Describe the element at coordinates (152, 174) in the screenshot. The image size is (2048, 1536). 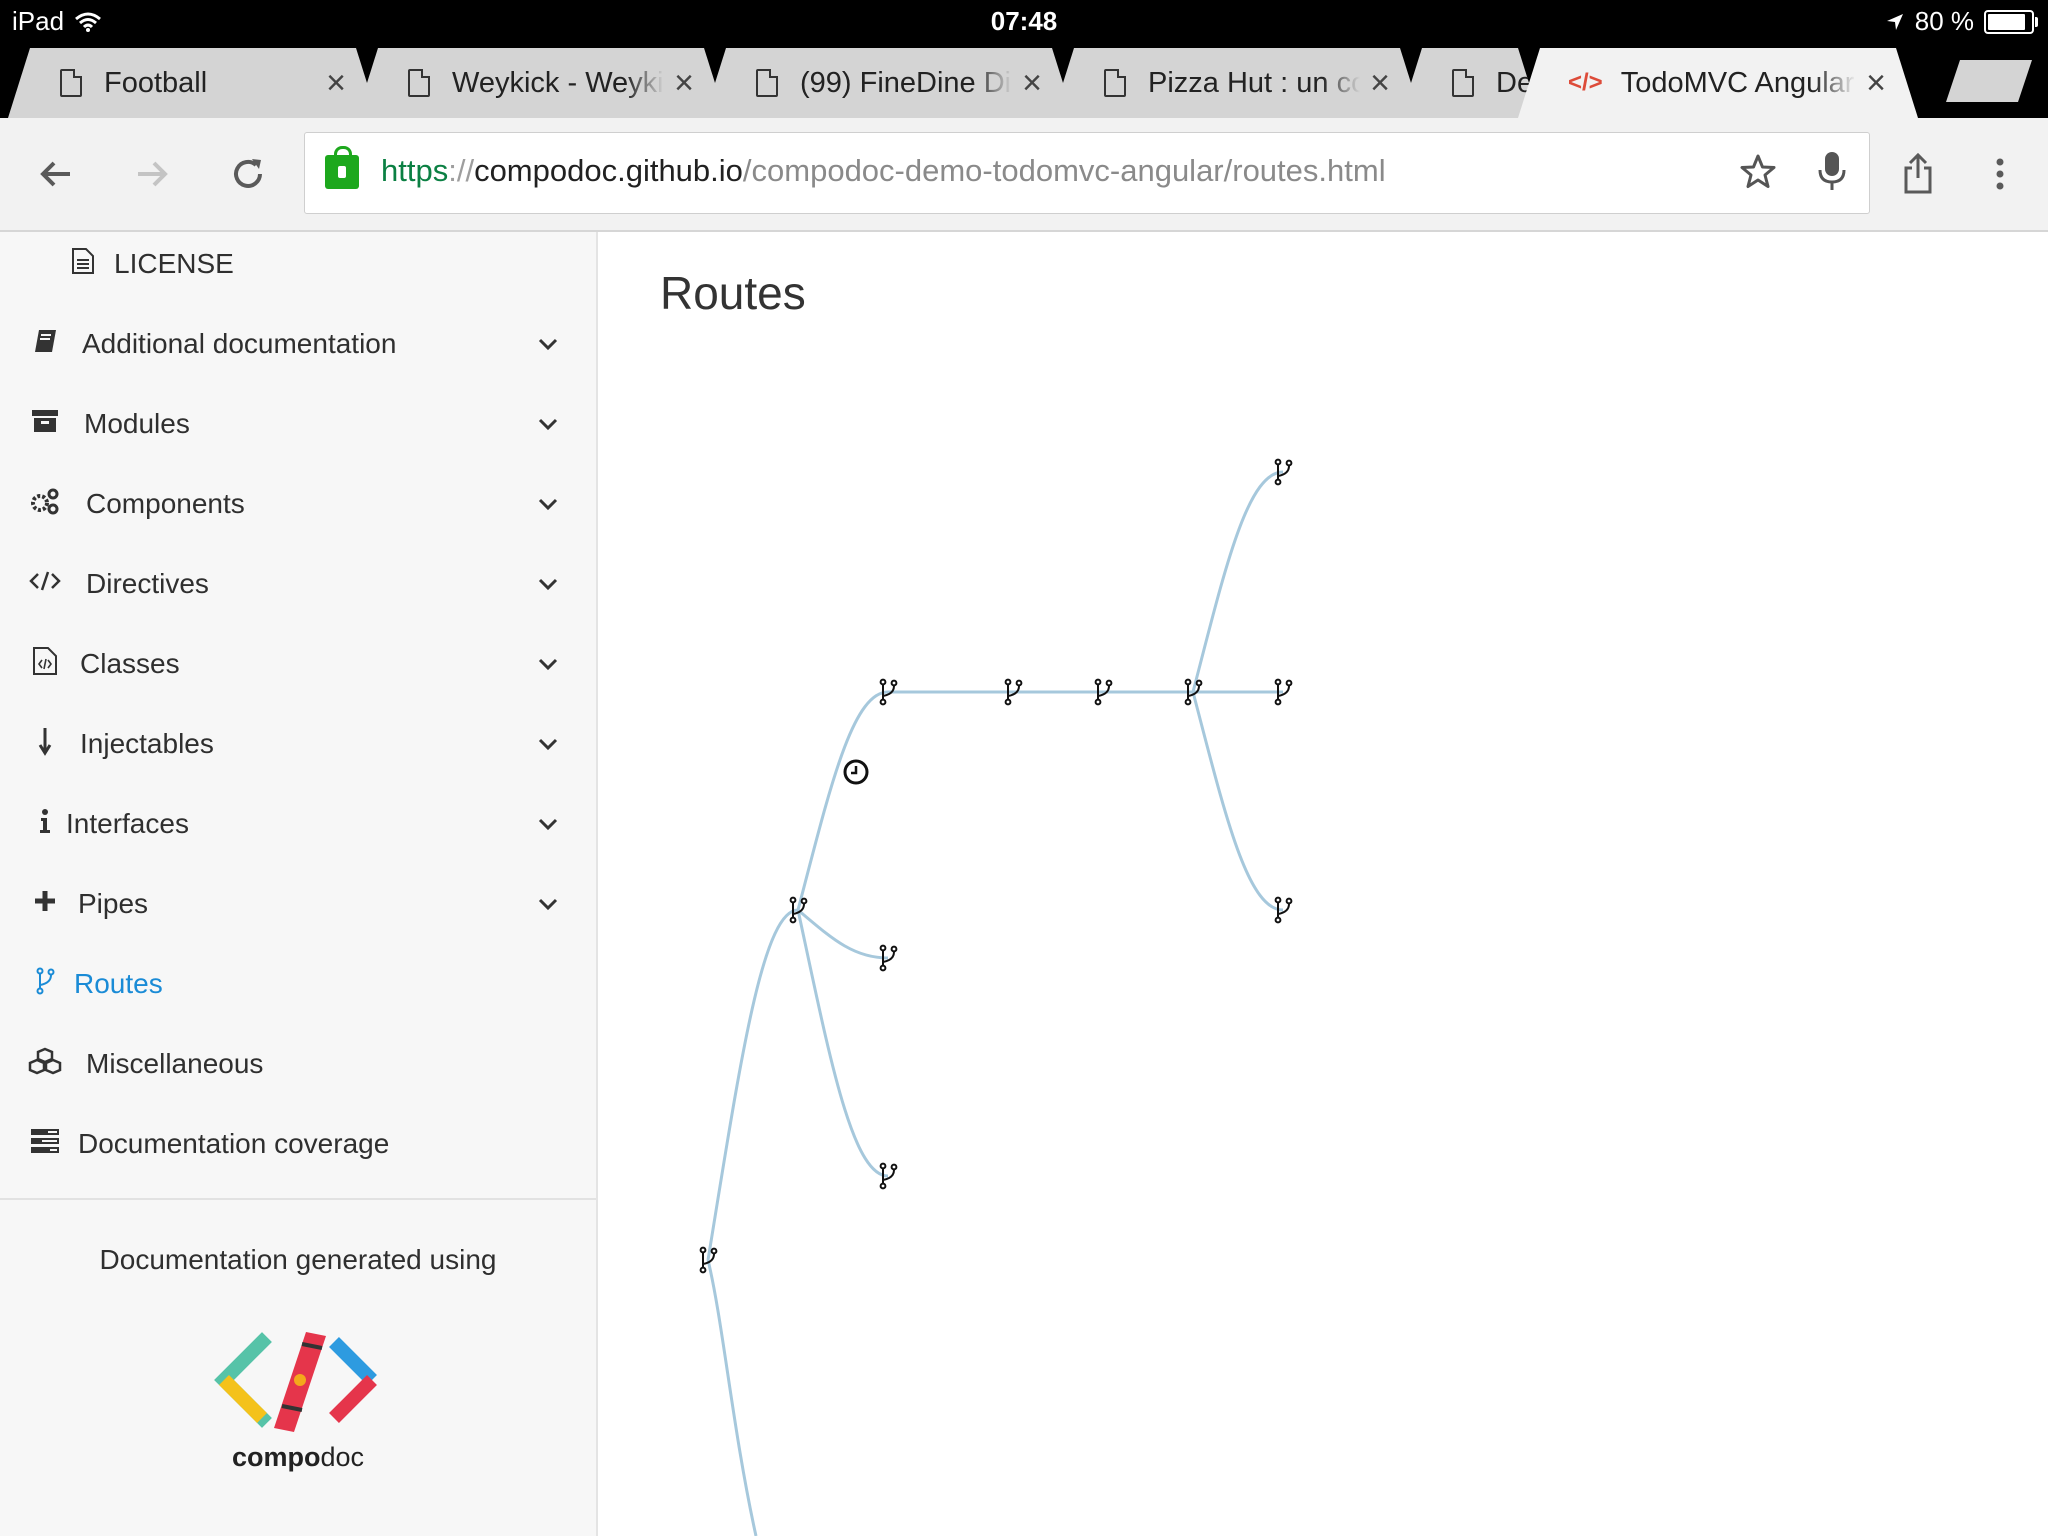
I see `forward-button` at that location.